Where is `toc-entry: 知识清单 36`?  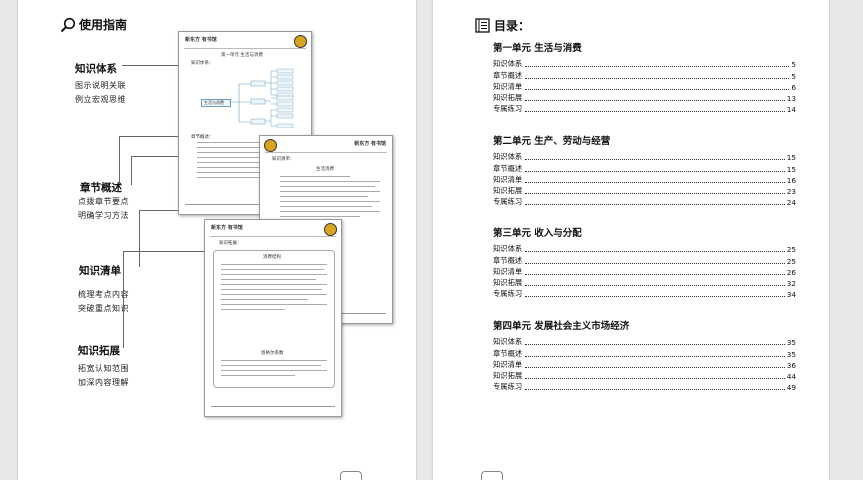
toc-entry: 知识清单 36 is located at coordinates (644, 364).